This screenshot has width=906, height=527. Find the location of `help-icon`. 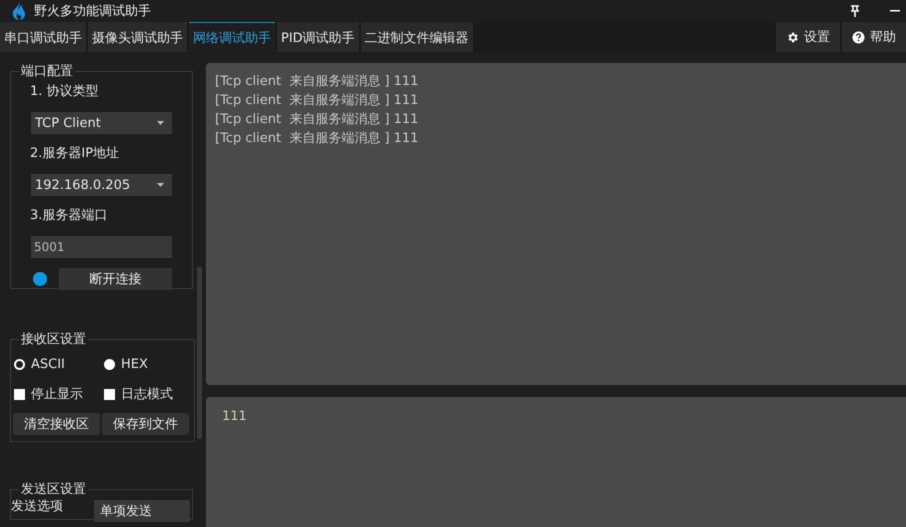

help-icon is located at coordinates (858, 37).